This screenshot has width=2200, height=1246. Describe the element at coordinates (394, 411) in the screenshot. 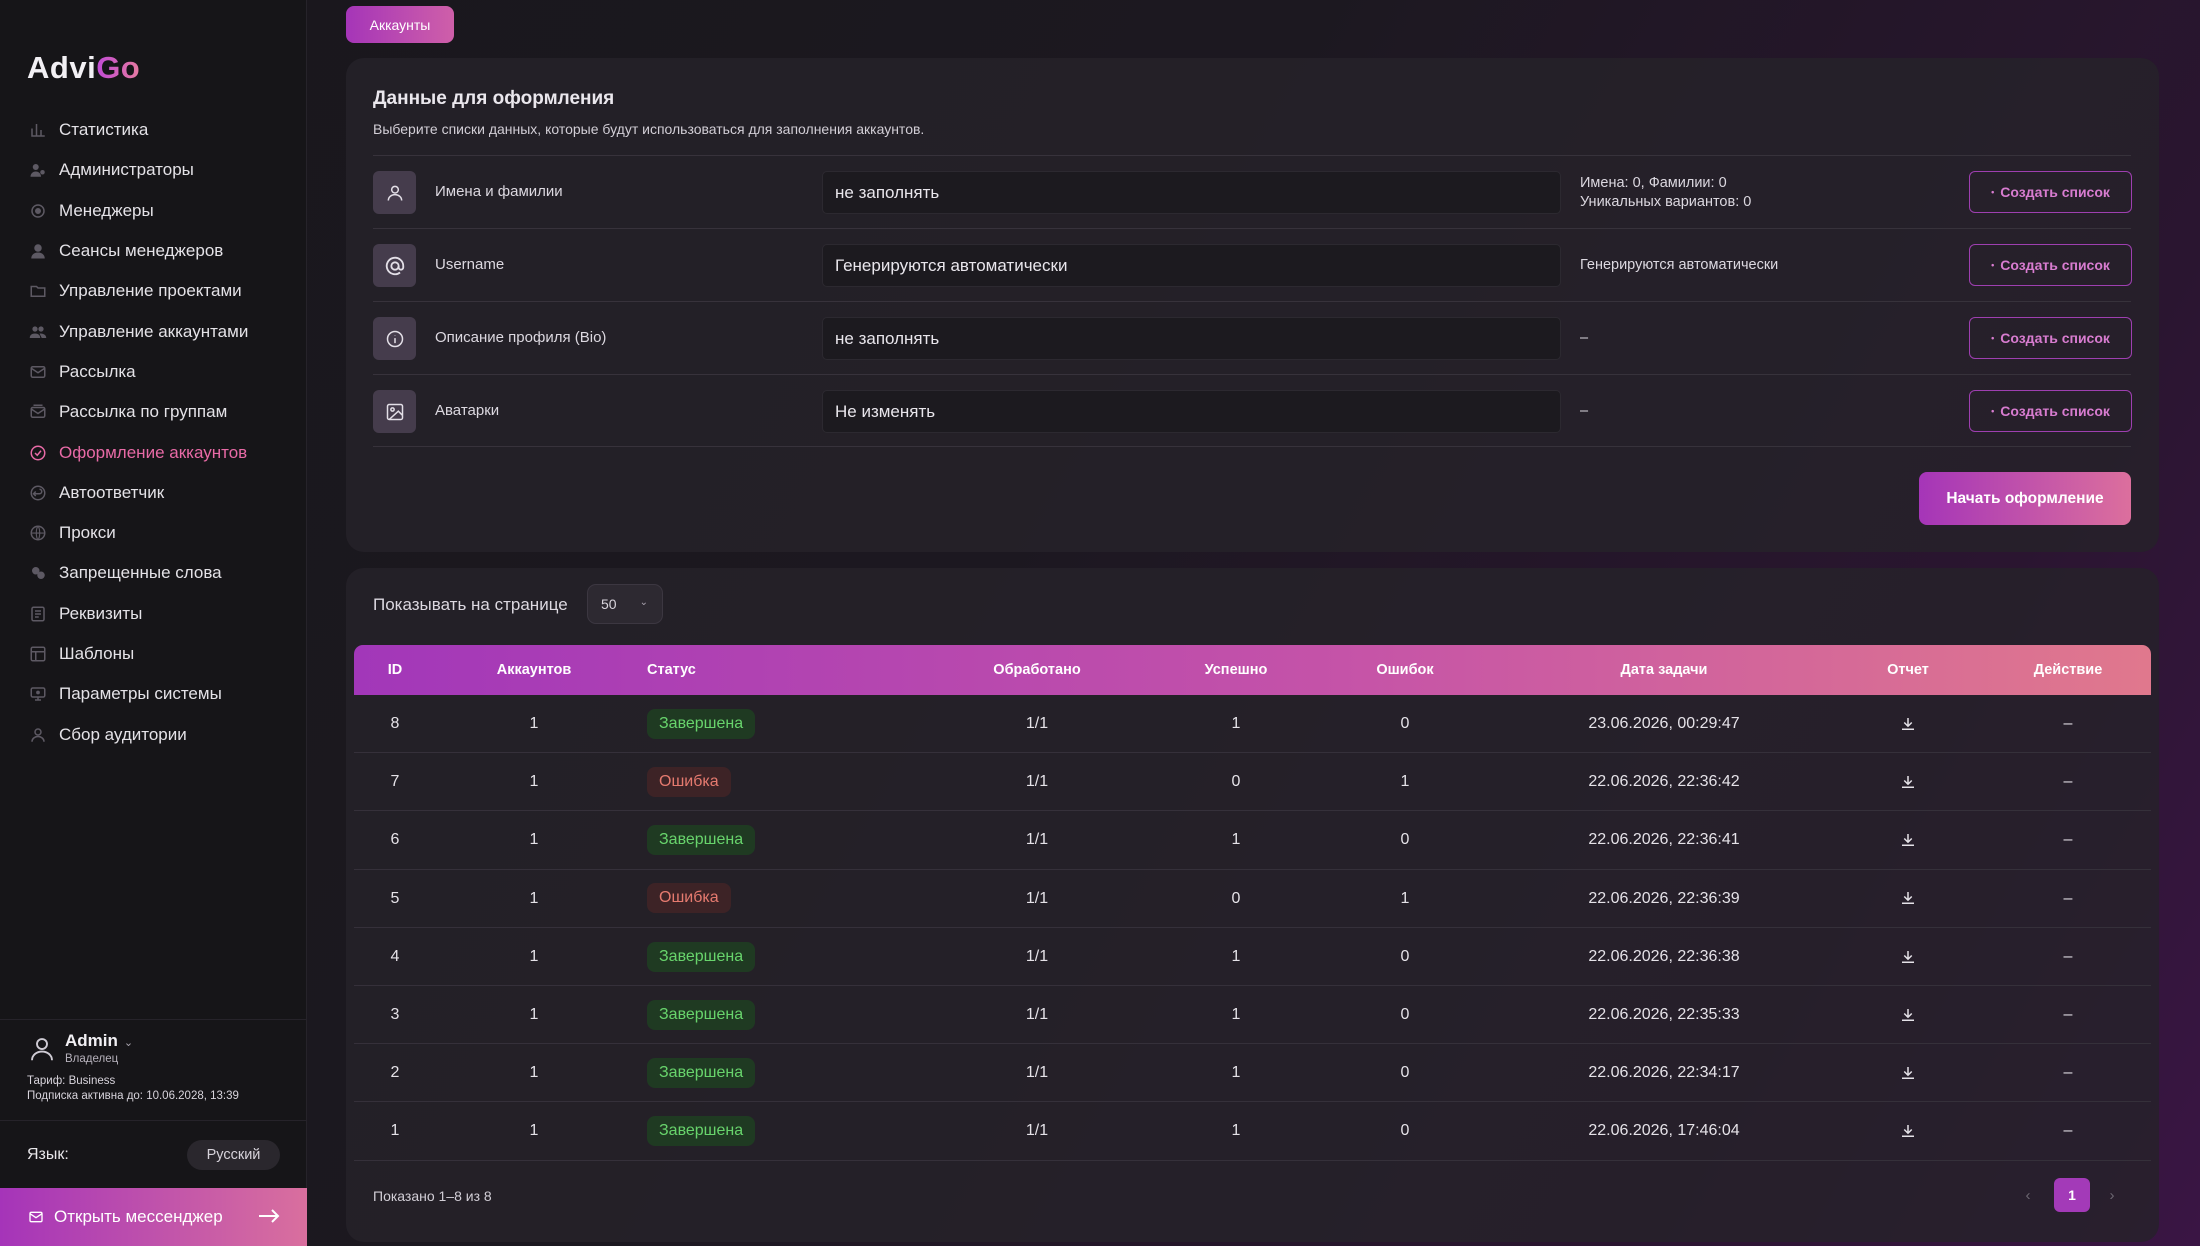

I see `image-icon` at that location.